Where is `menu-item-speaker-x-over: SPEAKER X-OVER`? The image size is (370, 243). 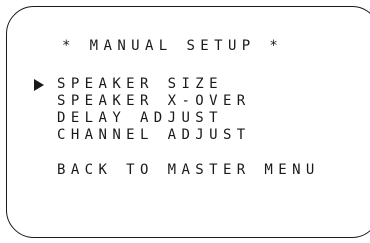
menu-item-speaker-x-over: SPEAKER X-OVER is located at coordinates (154, 101).